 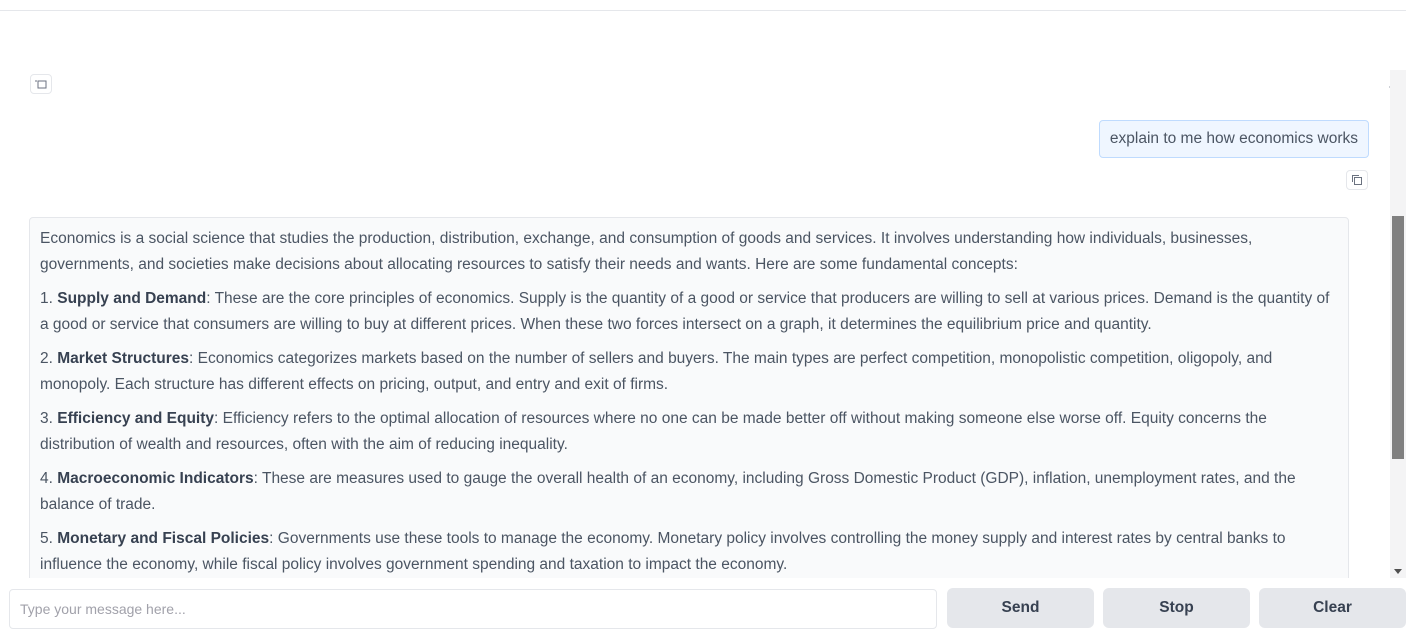 What do you see at coordinates (1398, 337) in the screenshot?
I see `scrollbar-thumb` at bounding box center [1398, 337].